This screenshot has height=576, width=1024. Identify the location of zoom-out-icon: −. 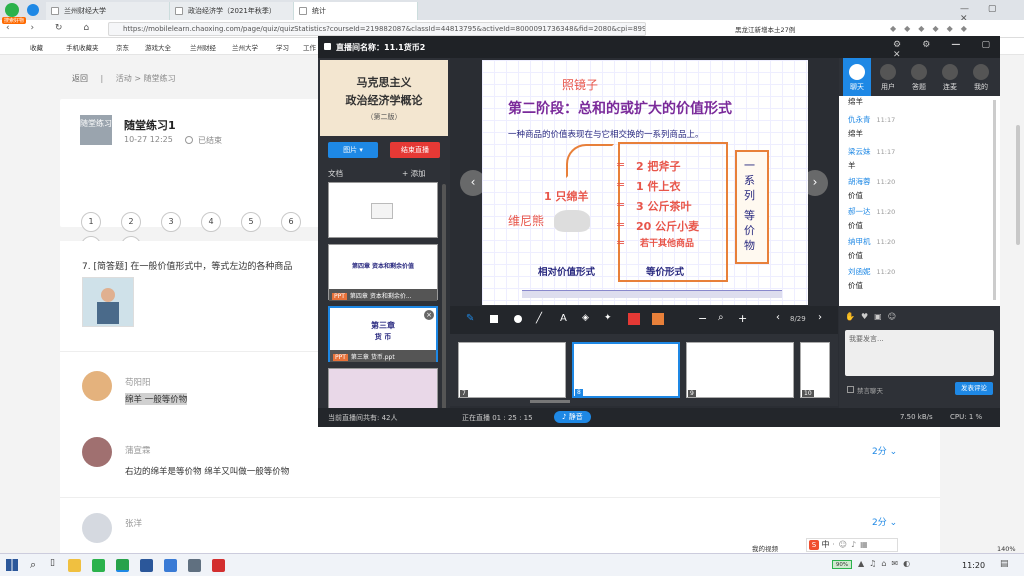
(702, 318).